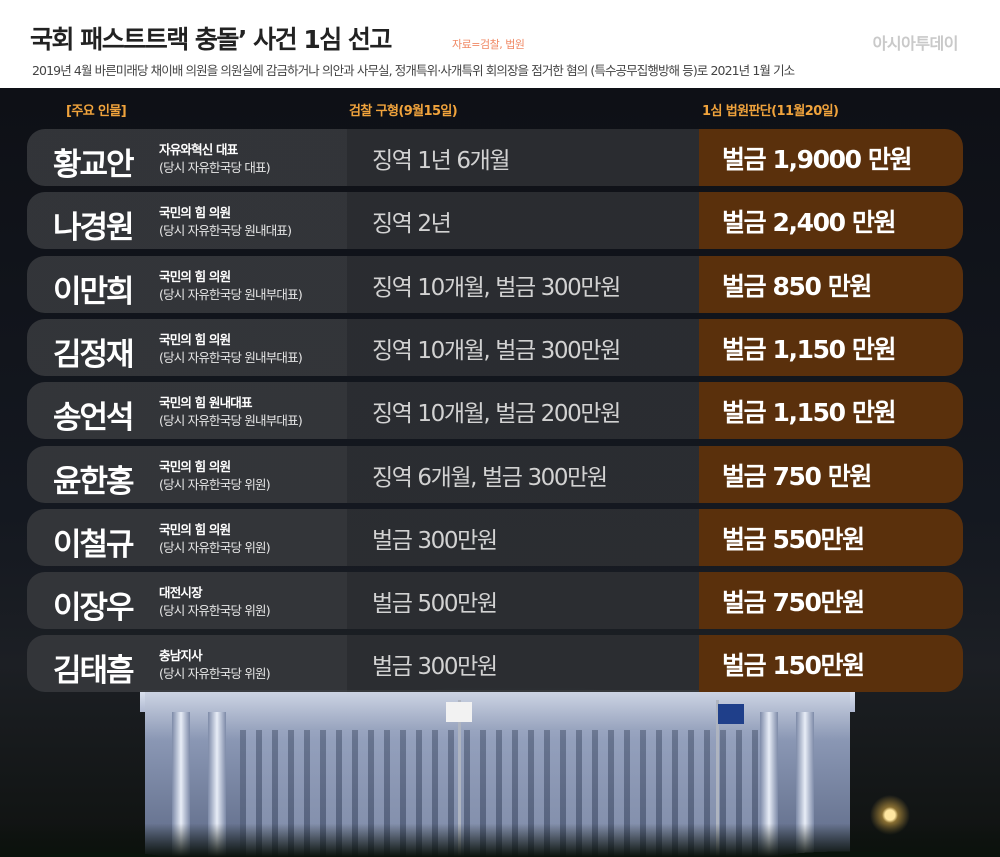  Describe the element at coordinates (94, 228) in the screenshot. I see `person-name: 나경원` at that location.